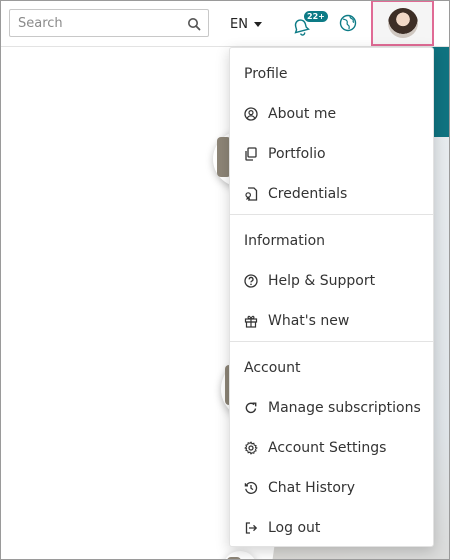 This screenshot has width=450, height=560. What do you see at coordinates (251, 528) in the screenshot?
I see `logout-icon` at bounding box center [251, 528].